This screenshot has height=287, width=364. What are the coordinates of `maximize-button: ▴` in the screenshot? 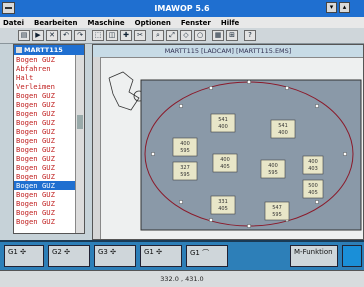 It's located at (344, 7).